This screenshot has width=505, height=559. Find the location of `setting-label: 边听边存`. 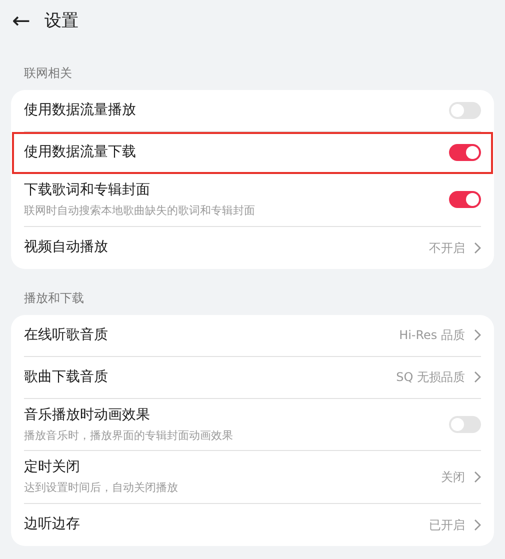

setting-label: 边听边存 is located at coordinates (52, 524).